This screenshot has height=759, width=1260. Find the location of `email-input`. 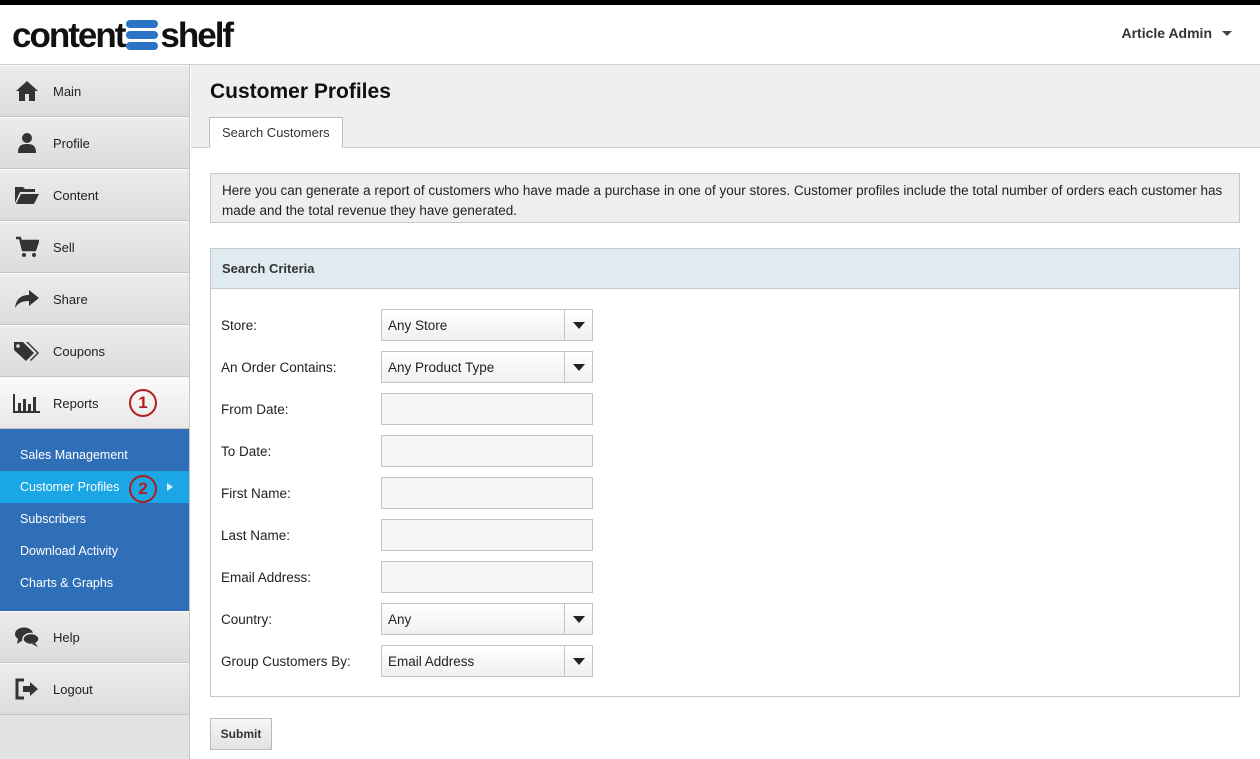

email-input is located at coordinates (487, 577).